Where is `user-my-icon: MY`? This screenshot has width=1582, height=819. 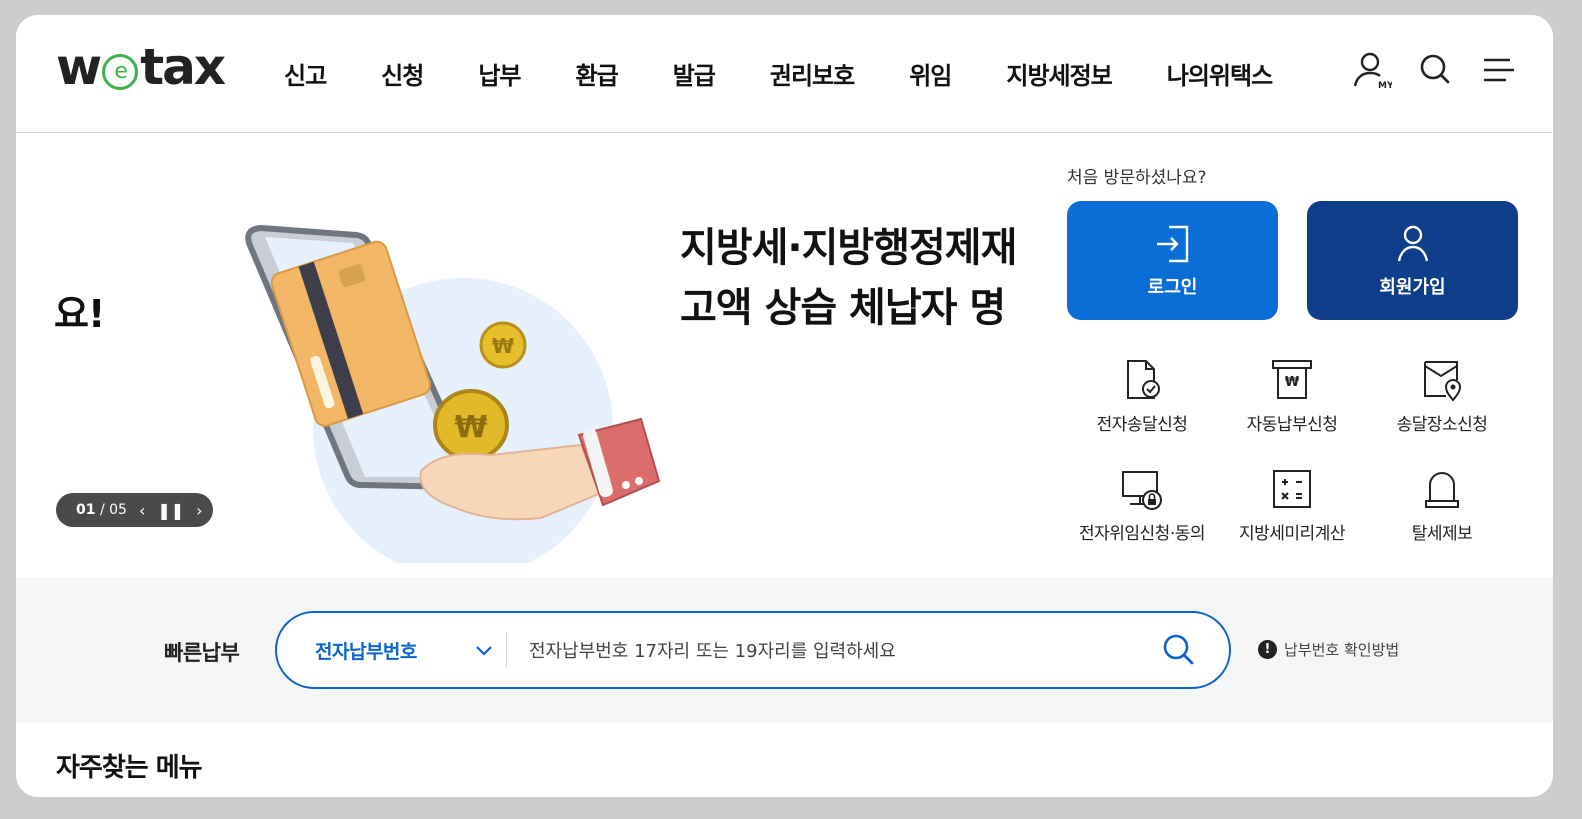
user-my-icon: MY is located at coordinates (1373, 70).